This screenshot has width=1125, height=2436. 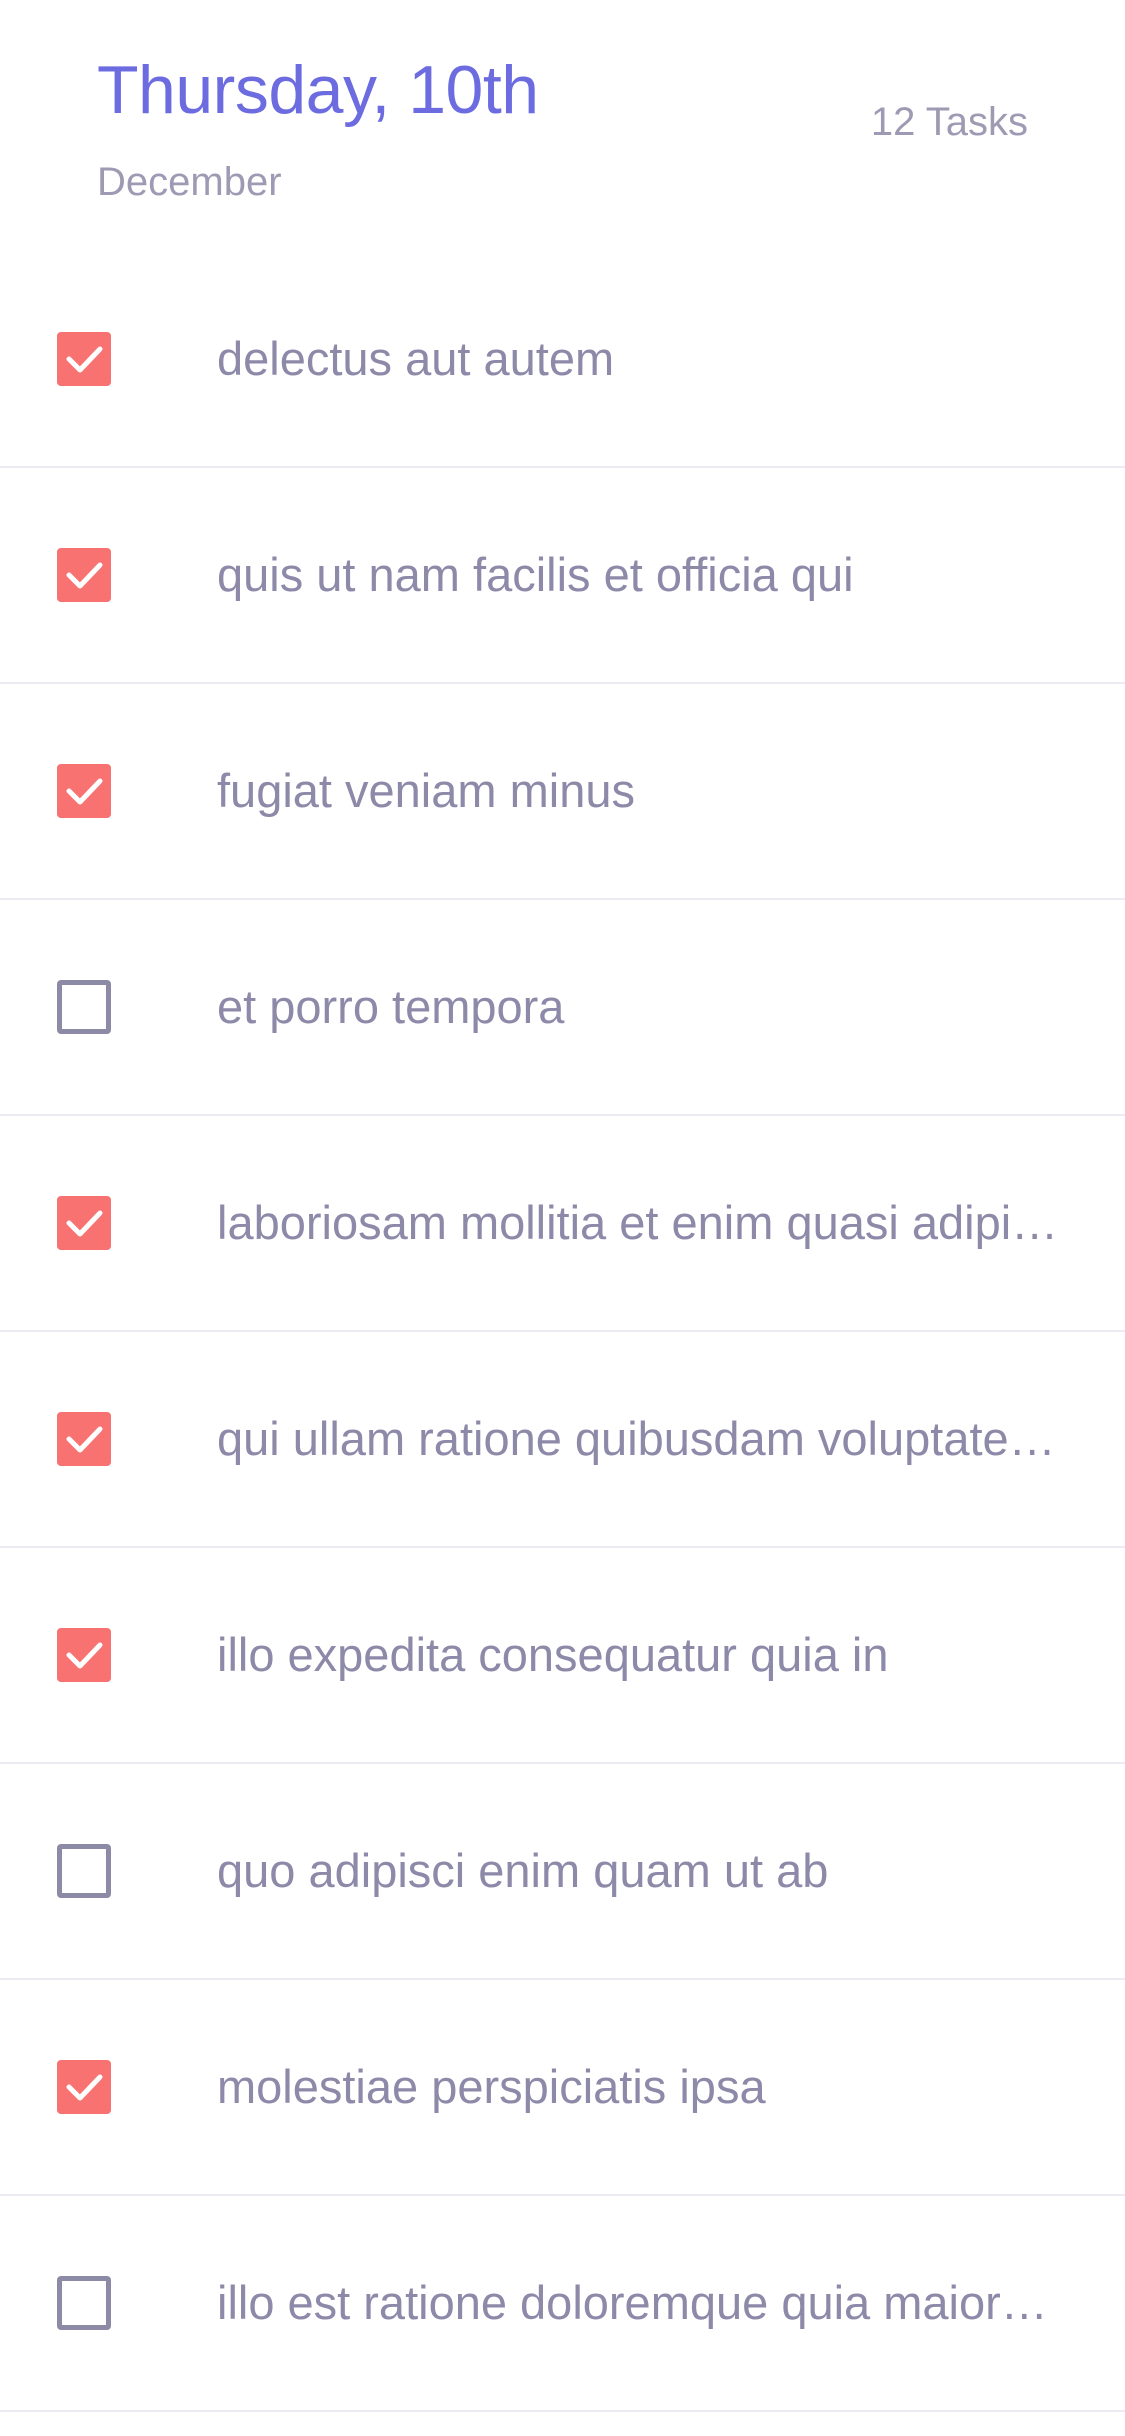 What do you see at coordinates (562, 146) in the screenshot?
I see `header: Thursday, 10th December 12 Tasks` at bounding box center [562, 146].